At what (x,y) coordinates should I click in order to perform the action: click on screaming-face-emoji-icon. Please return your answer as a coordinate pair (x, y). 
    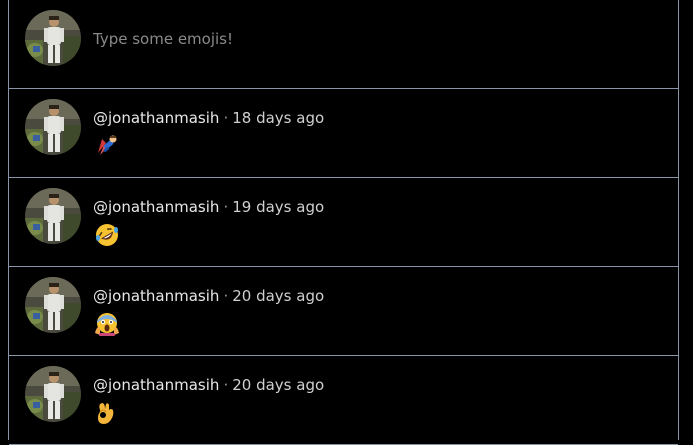
    Looking at the image, I should click on (107, 324).